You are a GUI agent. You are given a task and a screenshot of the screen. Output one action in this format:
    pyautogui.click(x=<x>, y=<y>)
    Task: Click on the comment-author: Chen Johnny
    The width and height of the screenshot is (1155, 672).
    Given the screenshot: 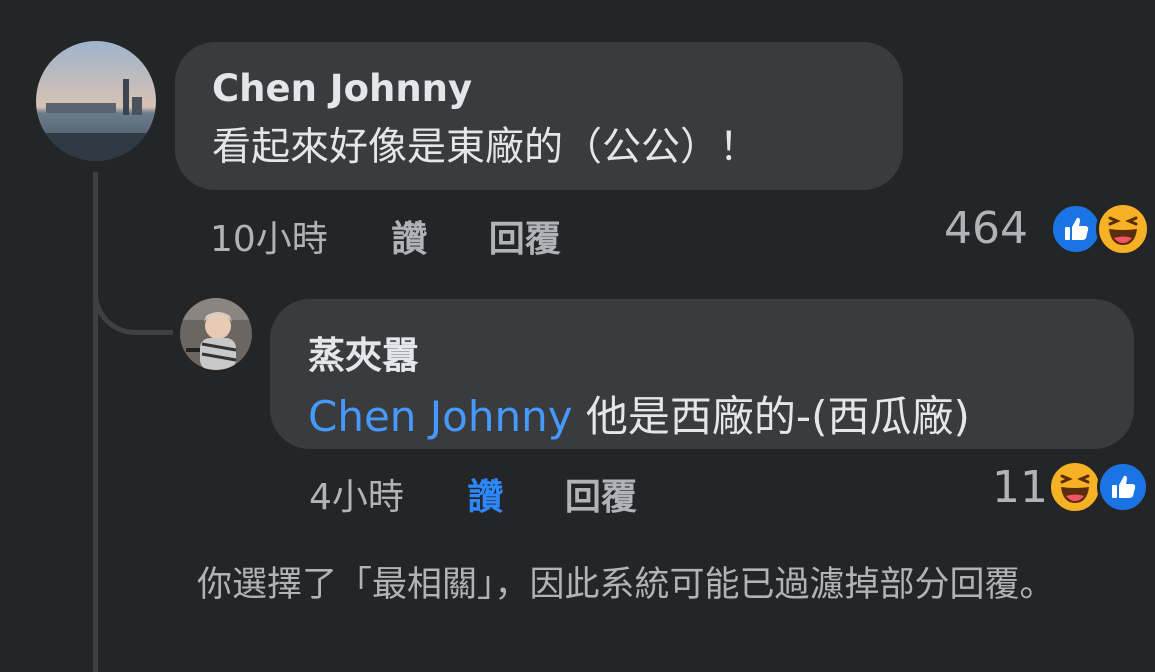 What is the action you would take?
    pyautogui.click(x=557, y=88)
    